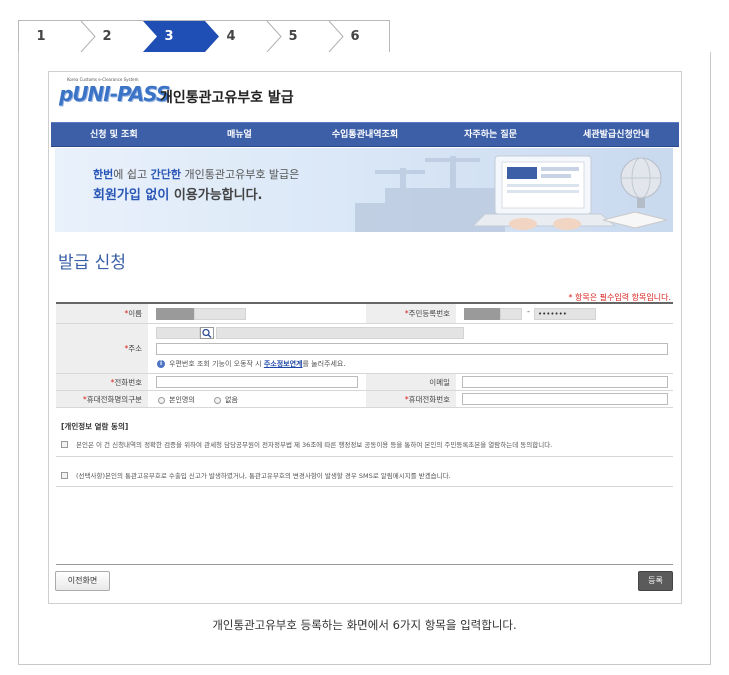  What do you see at coordinates (293, 36) in the screenshot?
I see `step-5: 5` at bounding box center [293, 36].